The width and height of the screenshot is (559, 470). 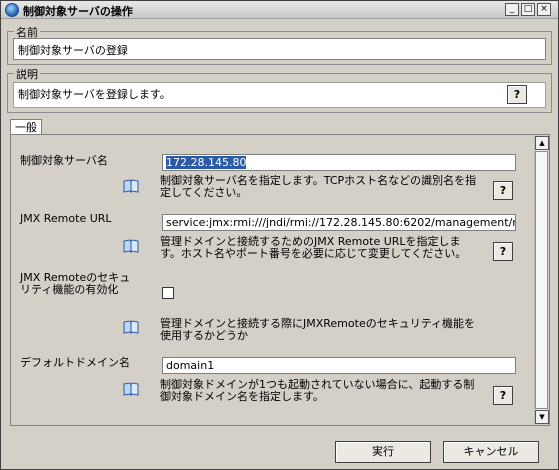 What do you see at coordinates (503, 251) in the screenshot?
I see `jmx-url-help-button: ?` at bounding box center [503, 251].